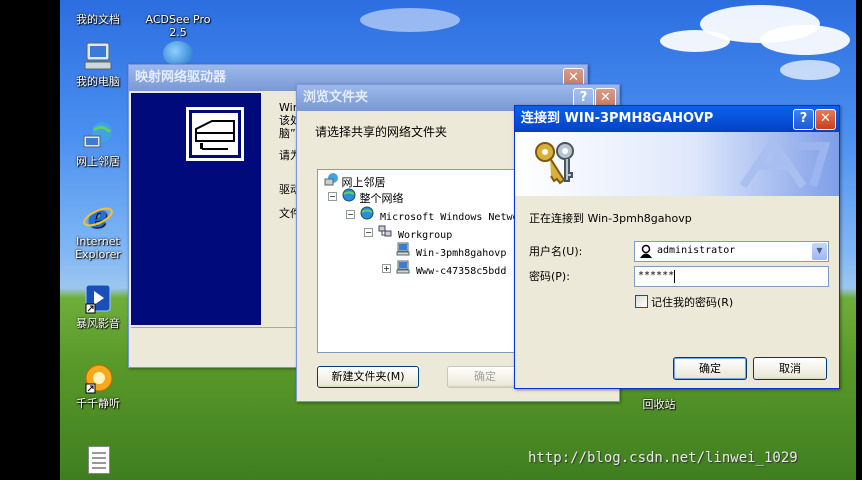 The image size is (862, 480). I want to click on tree-expander: +, so click(386, 268).